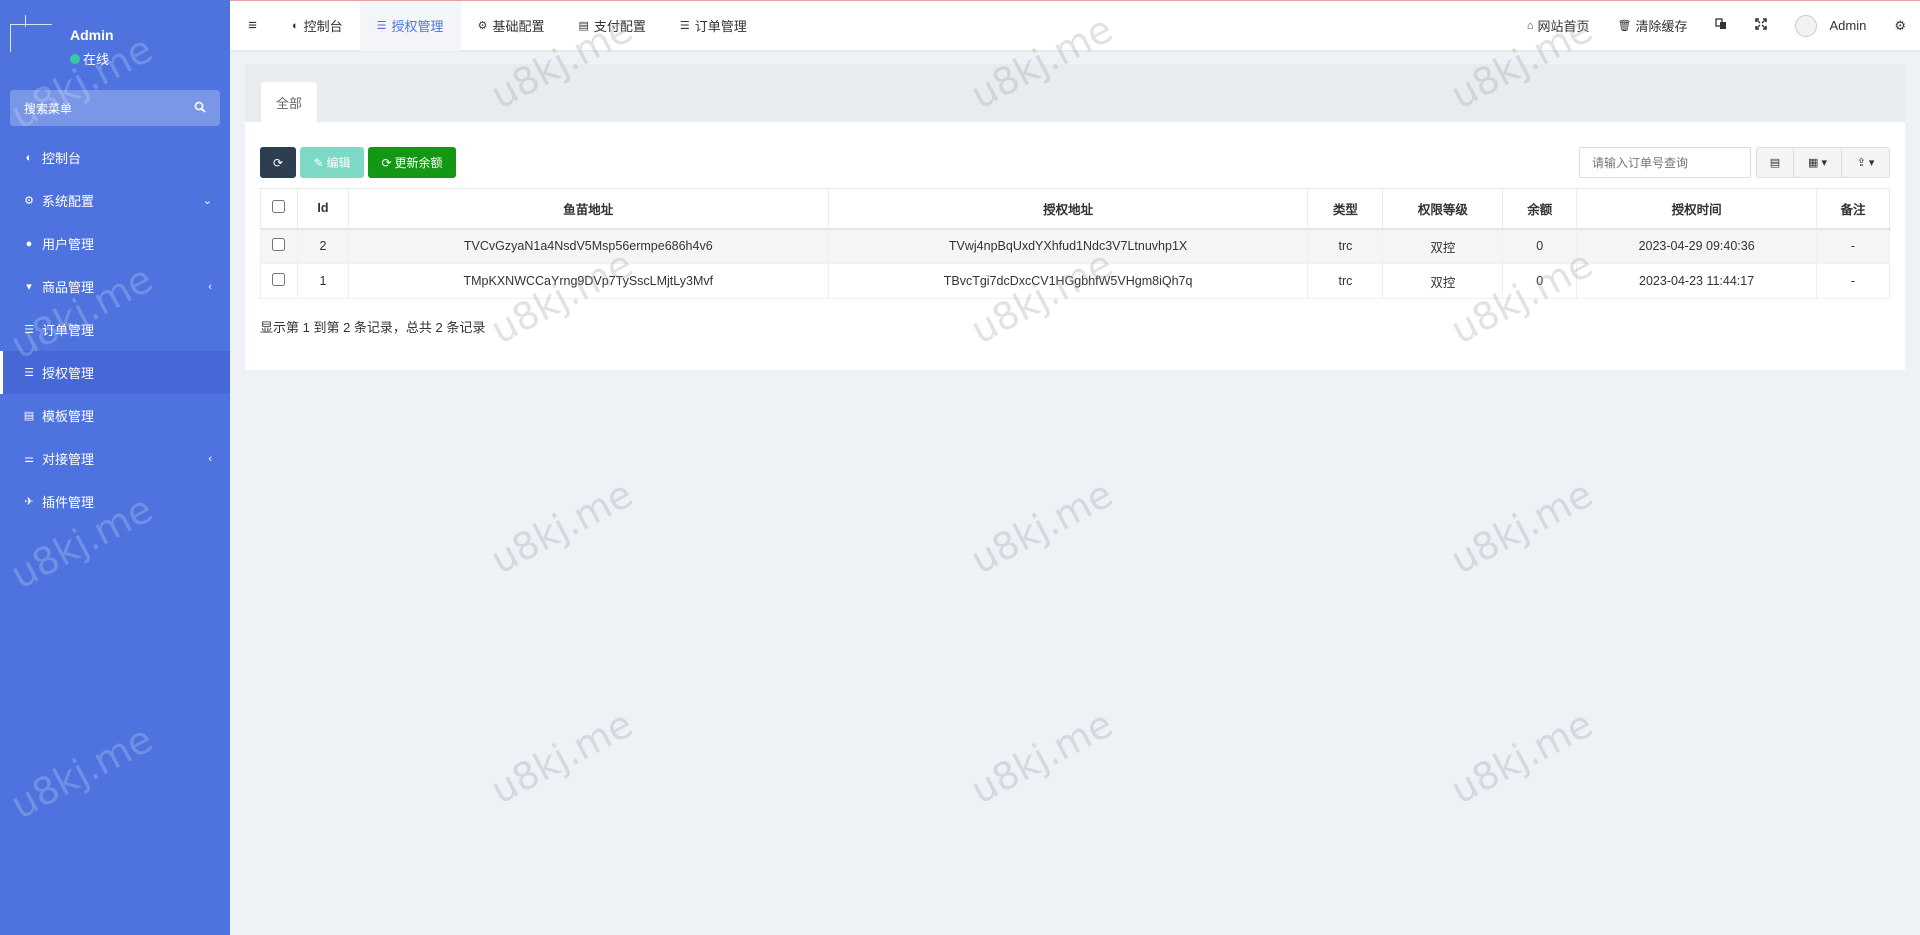 The width and height of the screenshot is (1920, 935). I want to click on fullscreen-button, so click(1761, 25).